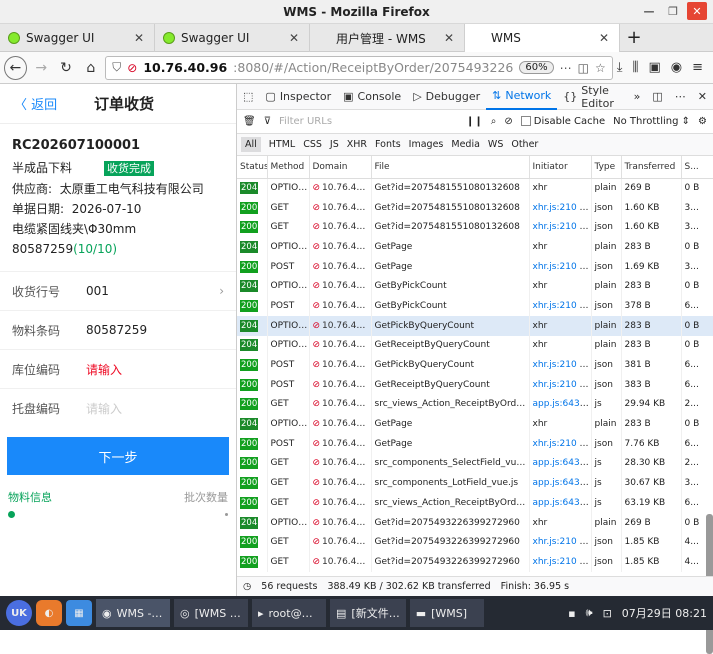 This screenshot has height=654, width=713. I want to click on network-icon: ⊡, so click(607, 613).